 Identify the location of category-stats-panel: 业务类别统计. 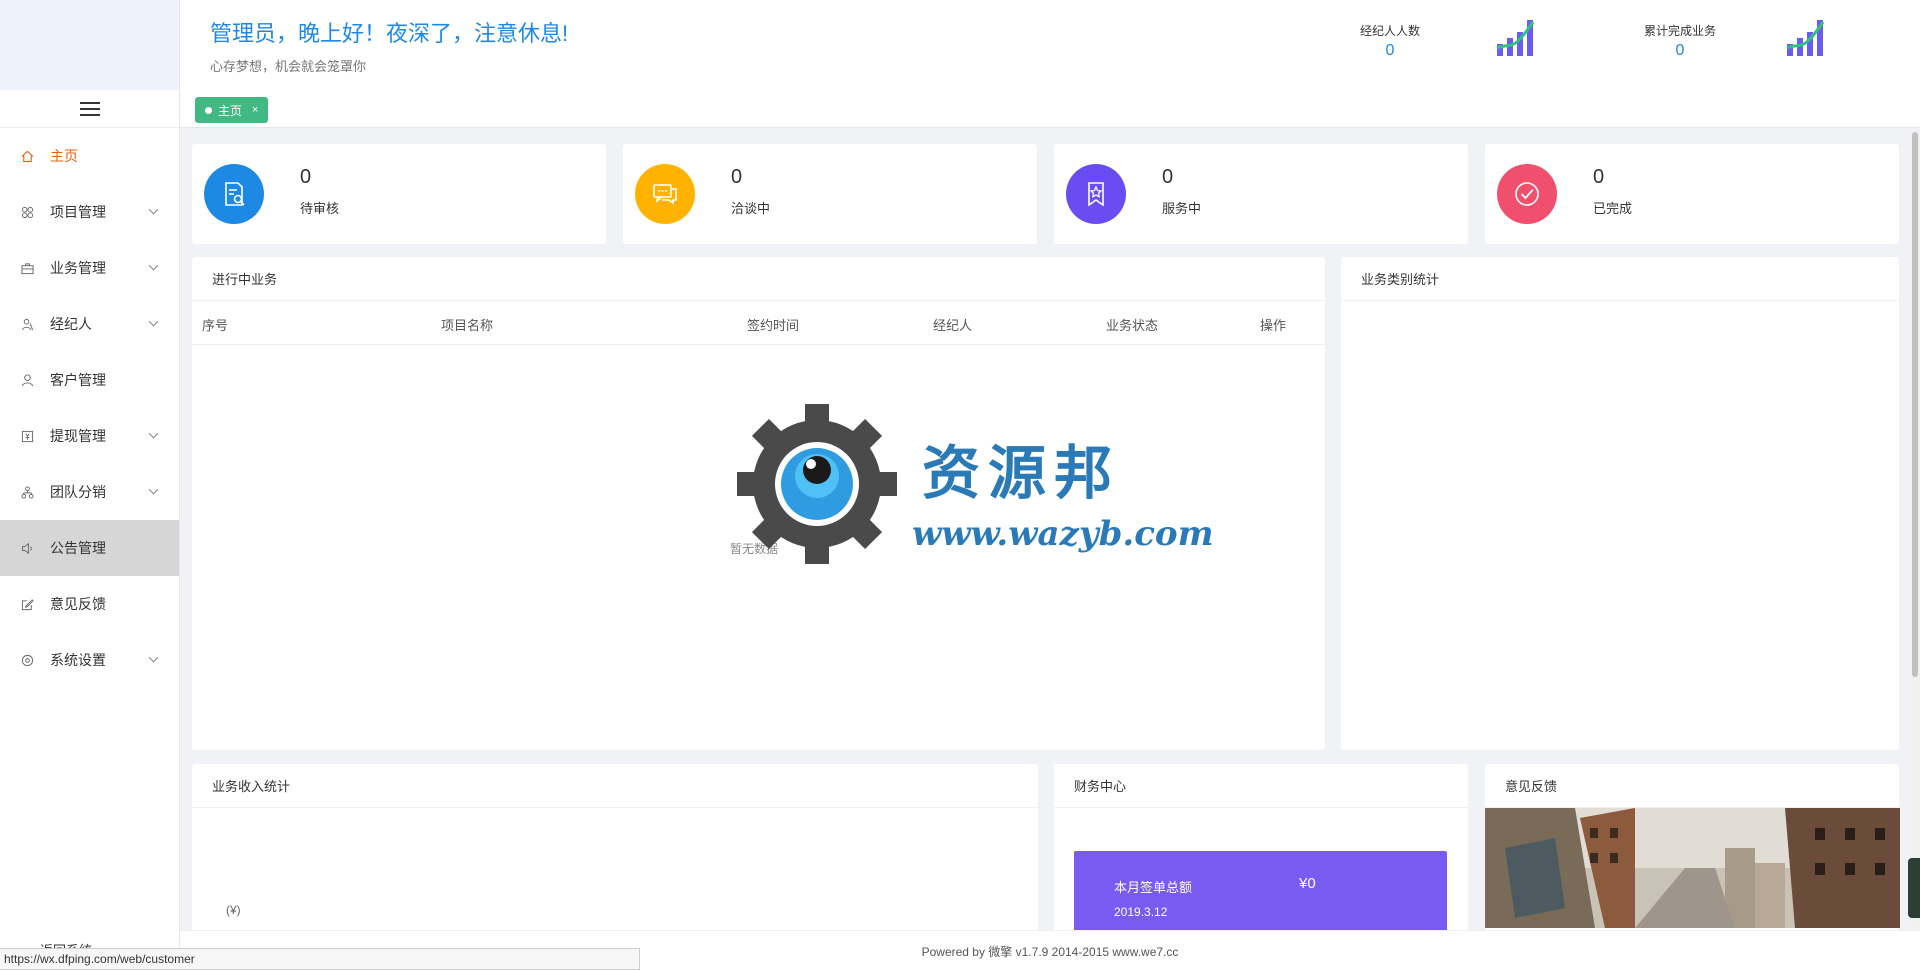
(1620, 503).